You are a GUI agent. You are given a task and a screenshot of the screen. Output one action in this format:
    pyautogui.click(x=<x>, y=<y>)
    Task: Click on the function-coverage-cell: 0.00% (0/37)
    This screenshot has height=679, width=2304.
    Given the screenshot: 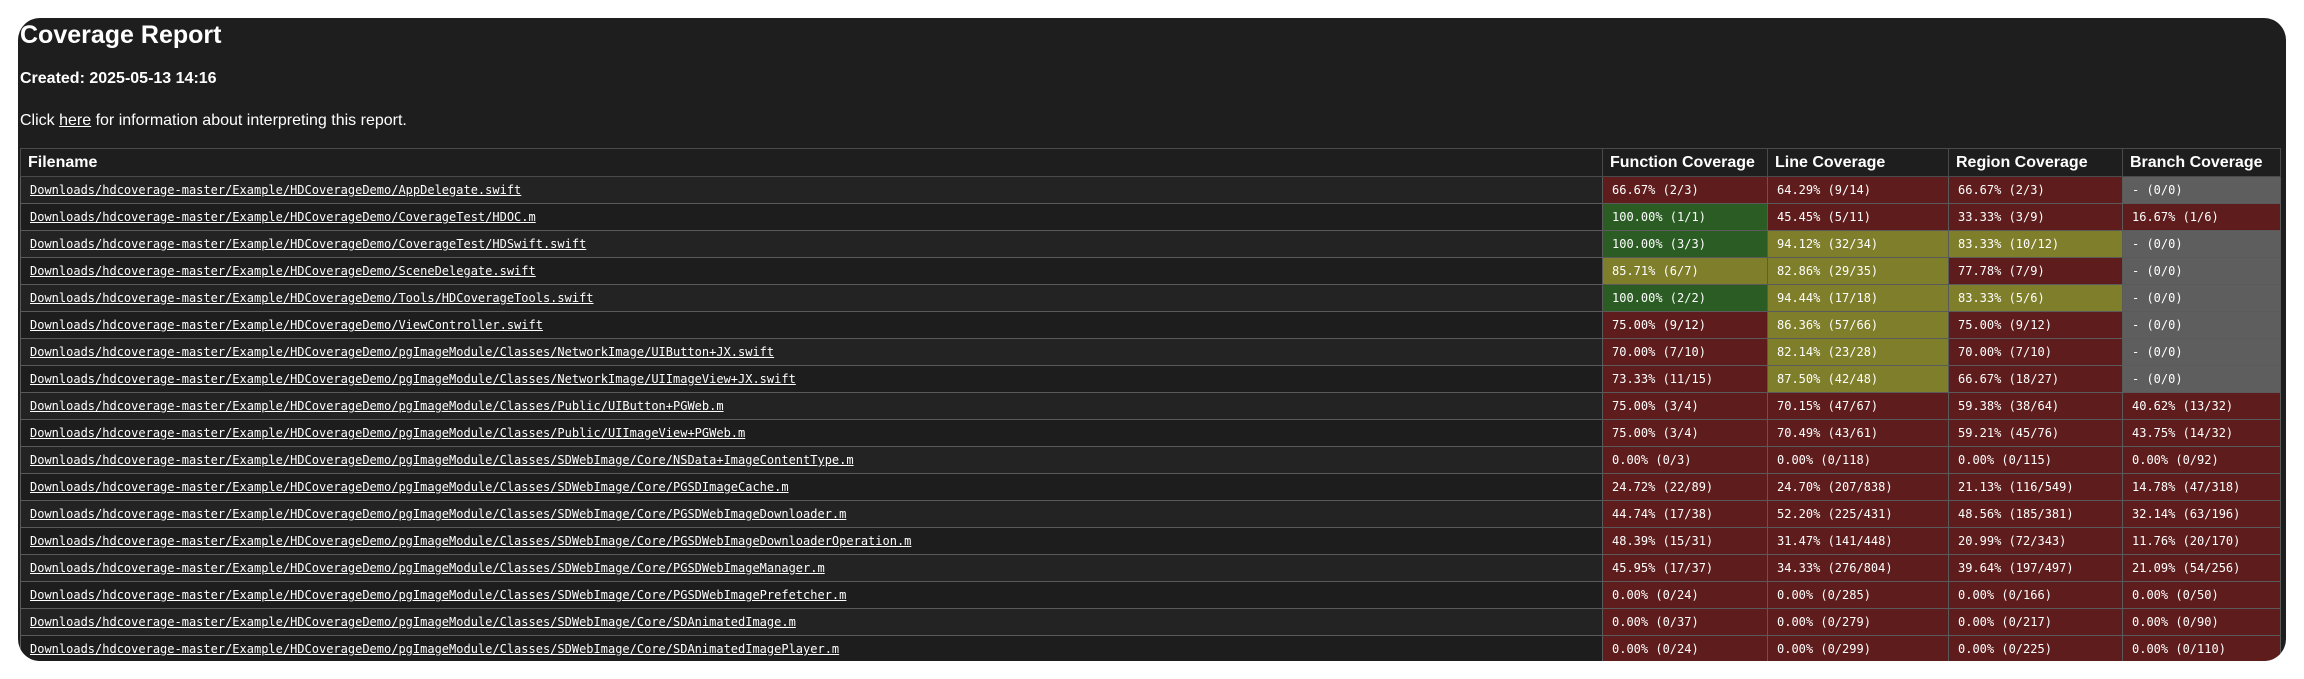 What is the action you would take?
    pyautogui.click(x=1685, y=622)
    